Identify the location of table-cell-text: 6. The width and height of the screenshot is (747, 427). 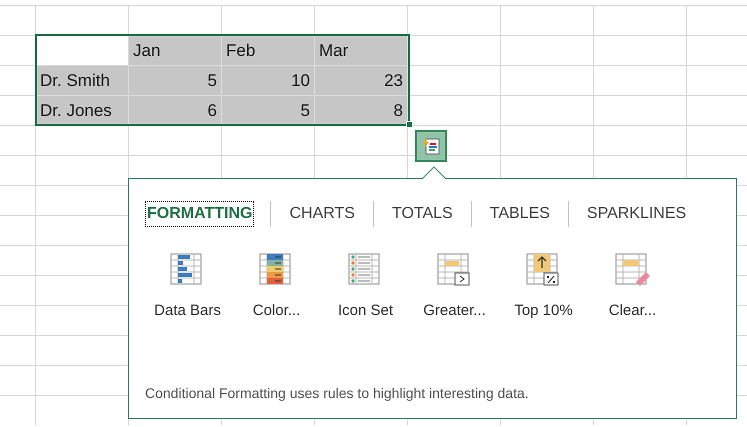
(212, 111).